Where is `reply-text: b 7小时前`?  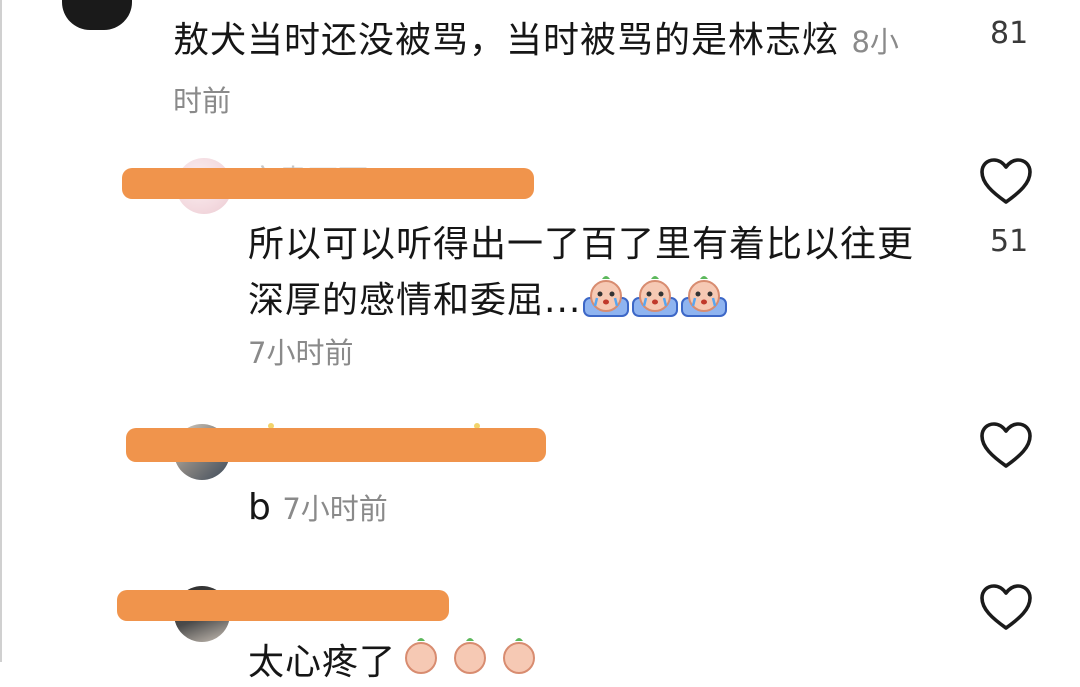
reply-text: b 7小时前 is located at coordinates (318, 508).